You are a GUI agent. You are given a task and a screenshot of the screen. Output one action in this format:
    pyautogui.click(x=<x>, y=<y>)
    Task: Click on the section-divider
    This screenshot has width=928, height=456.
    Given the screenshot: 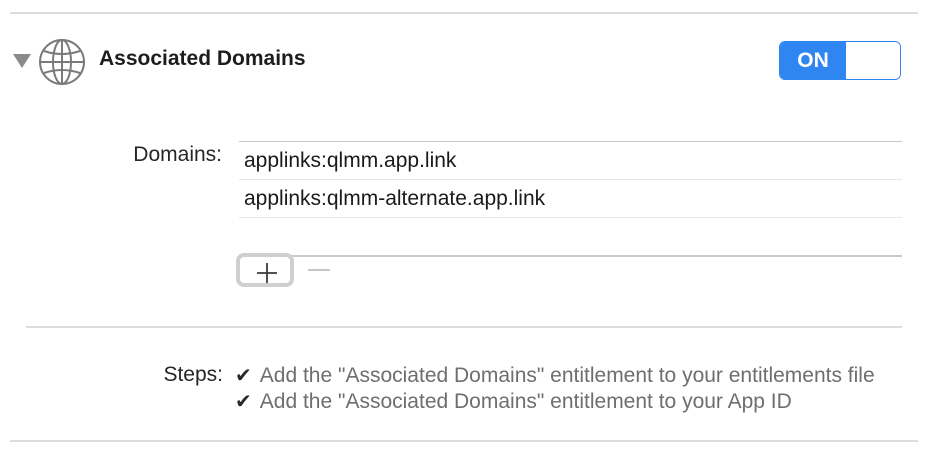 What is the action you would take?
    pyautogui.click(x=464, y=327)
    